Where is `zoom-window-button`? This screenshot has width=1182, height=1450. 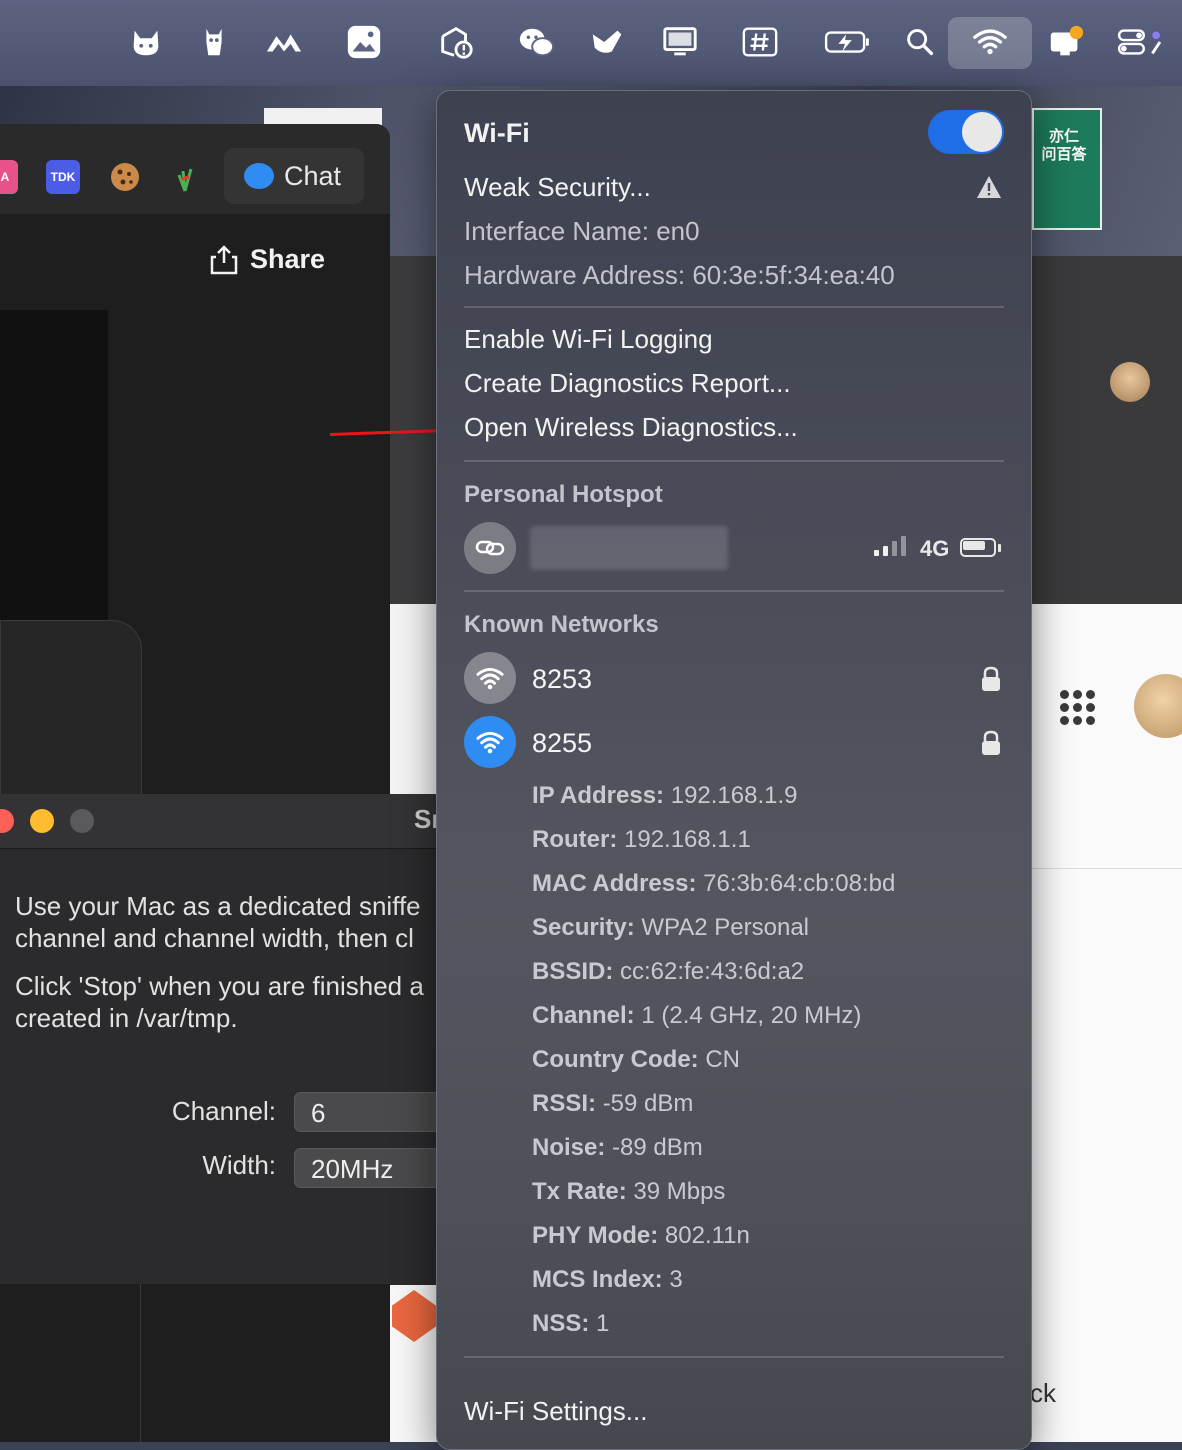
zoom-window-button is located at coordinates (82, 821).